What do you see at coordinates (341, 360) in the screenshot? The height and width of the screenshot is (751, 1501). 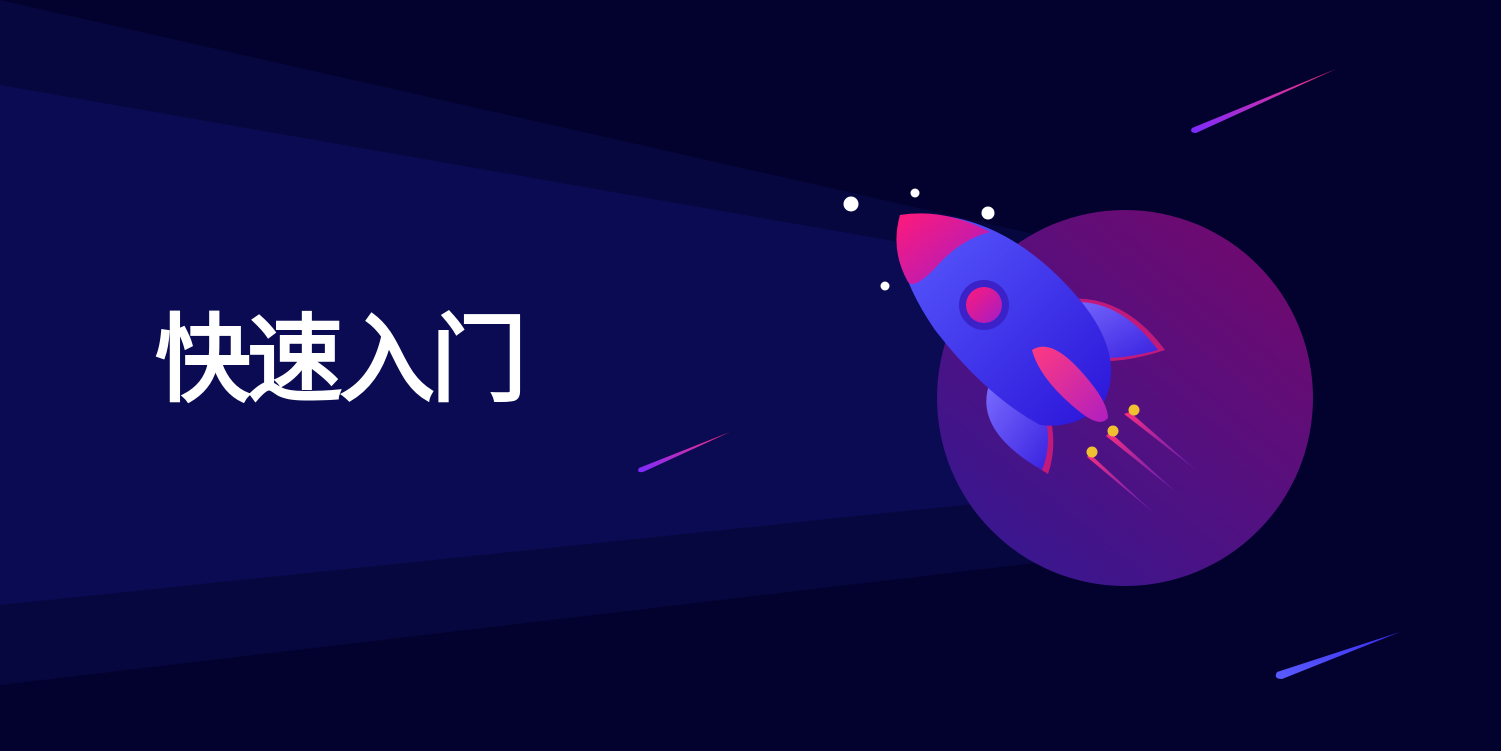 I see `page-title: 快速入门` at bounding box center [341, 360].